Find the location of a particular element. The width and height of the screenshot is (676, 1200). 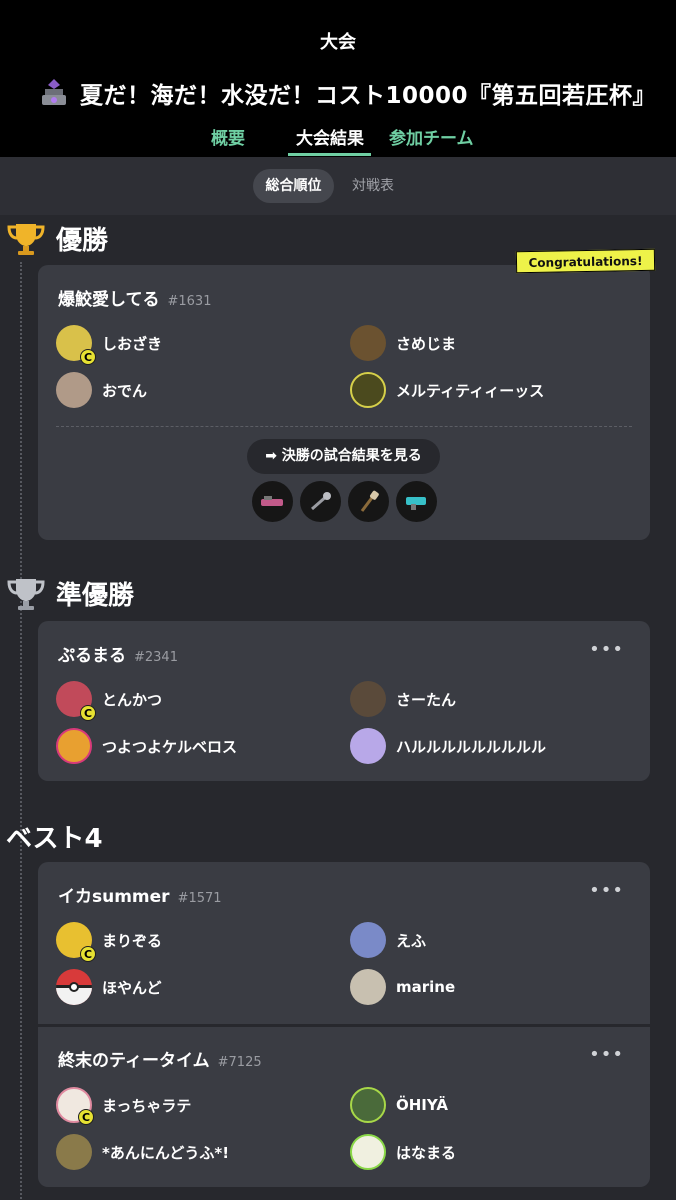

team-header: 終末のティータイム #7125 is located at coordinates (160, 1058).